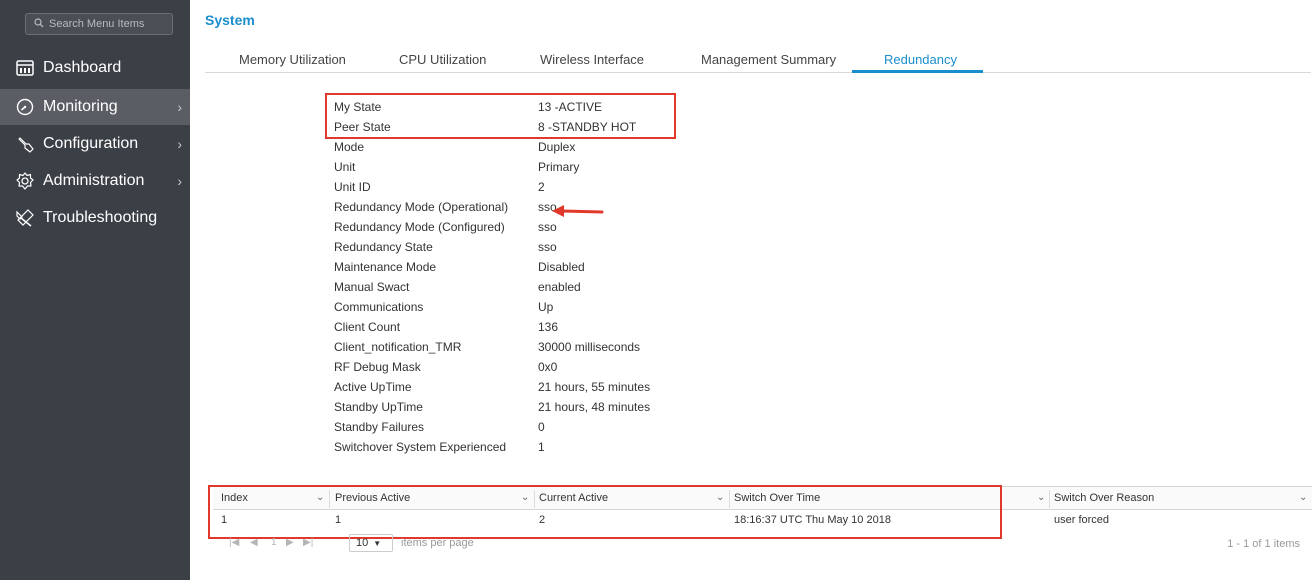 The width and height of the screenshot is (1314, 580). I want to click on pager-count: 1 - 1 of 1 items, so click(1263, 544).